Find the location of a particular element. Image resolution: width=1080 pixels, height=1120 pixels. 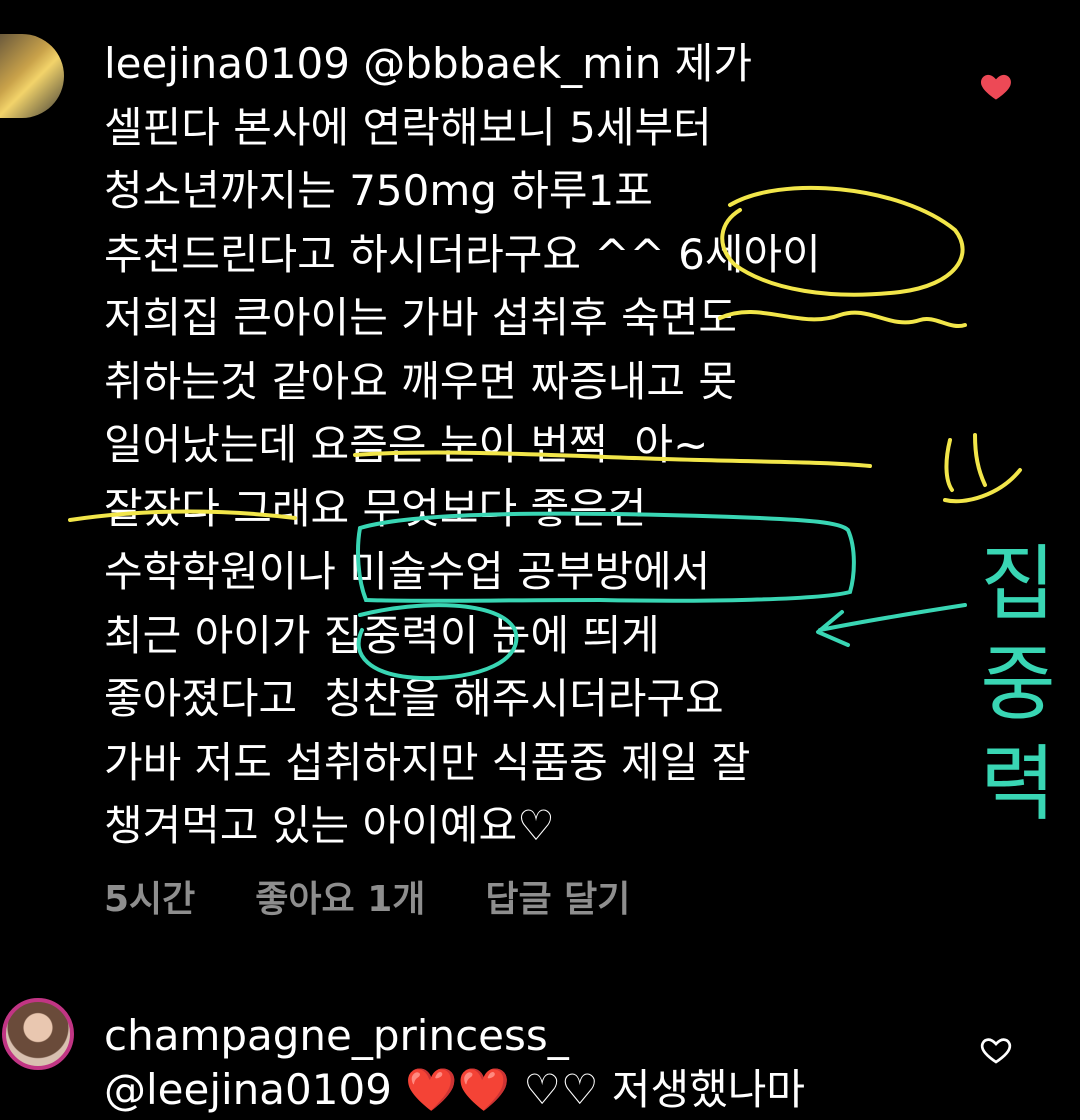

heart-filled-icon is located at coordinates (996, 86).